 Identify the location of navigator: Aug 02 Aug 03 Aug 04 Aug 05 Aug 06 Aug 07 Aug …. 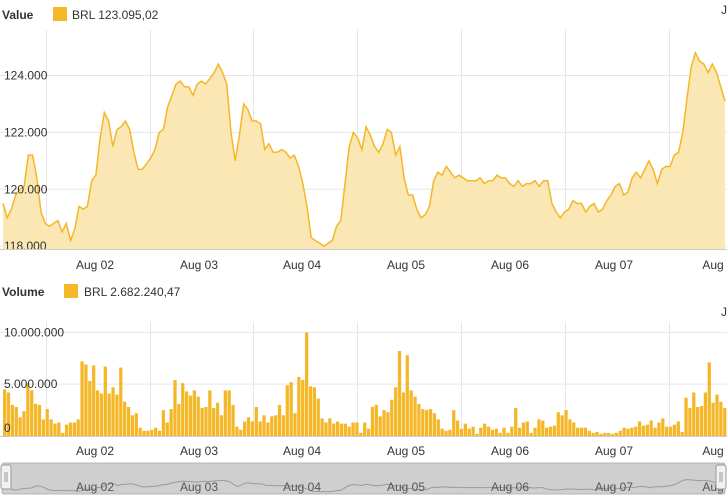
(363, 478).